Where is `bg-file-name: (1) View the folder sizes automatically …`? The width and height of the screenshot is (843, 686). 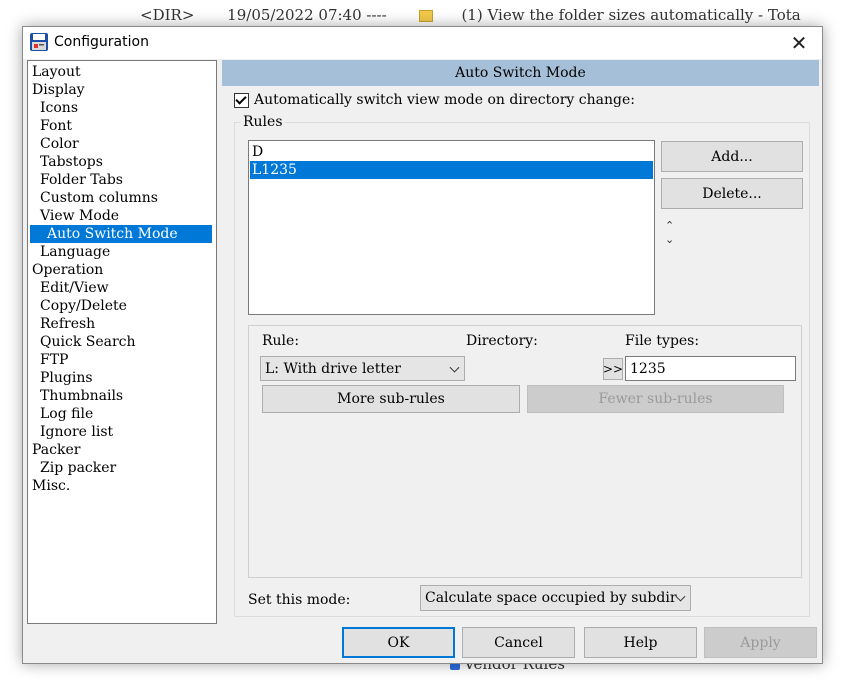 bg-file-name: (1) View the folder sizes automatically … is located at coordinates (623, 15).